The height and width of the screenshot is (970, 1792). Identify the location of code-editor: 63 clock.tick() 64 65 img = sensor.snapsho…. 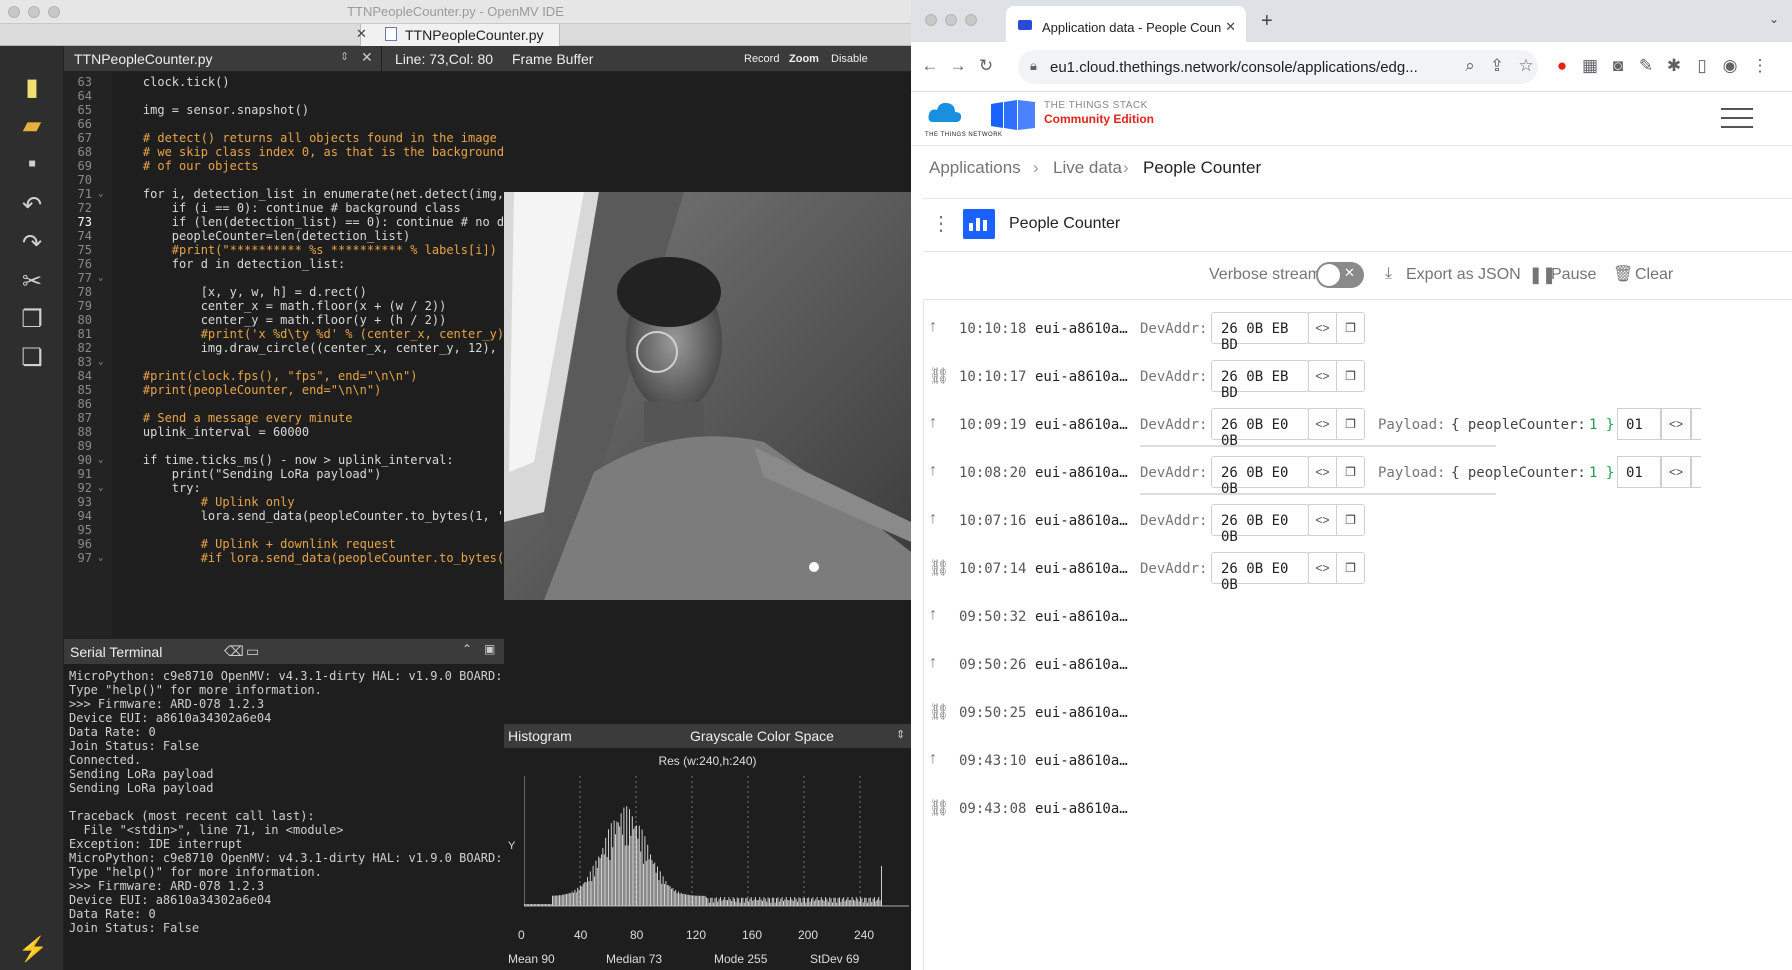
(284, 355).